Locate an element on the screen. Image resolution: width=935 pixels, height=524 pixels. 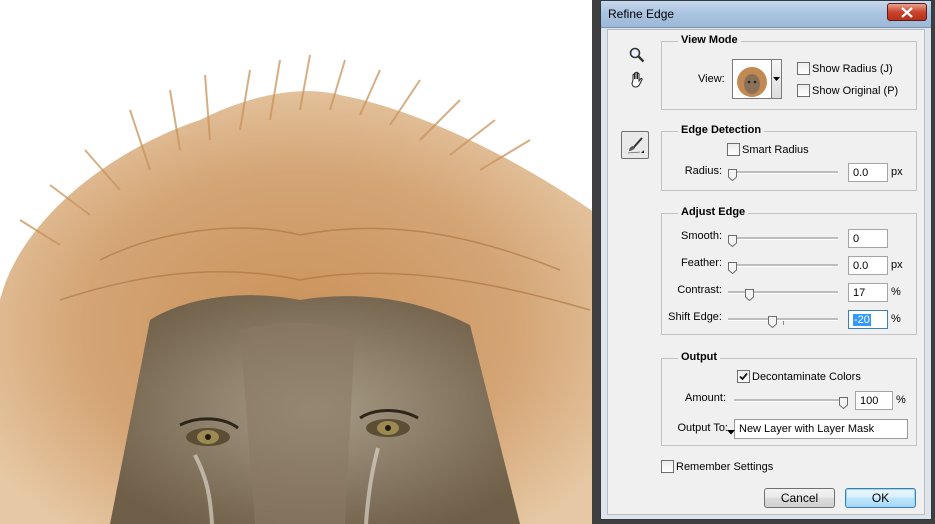
contrast-unit: % is located at coordinates (896, 292).